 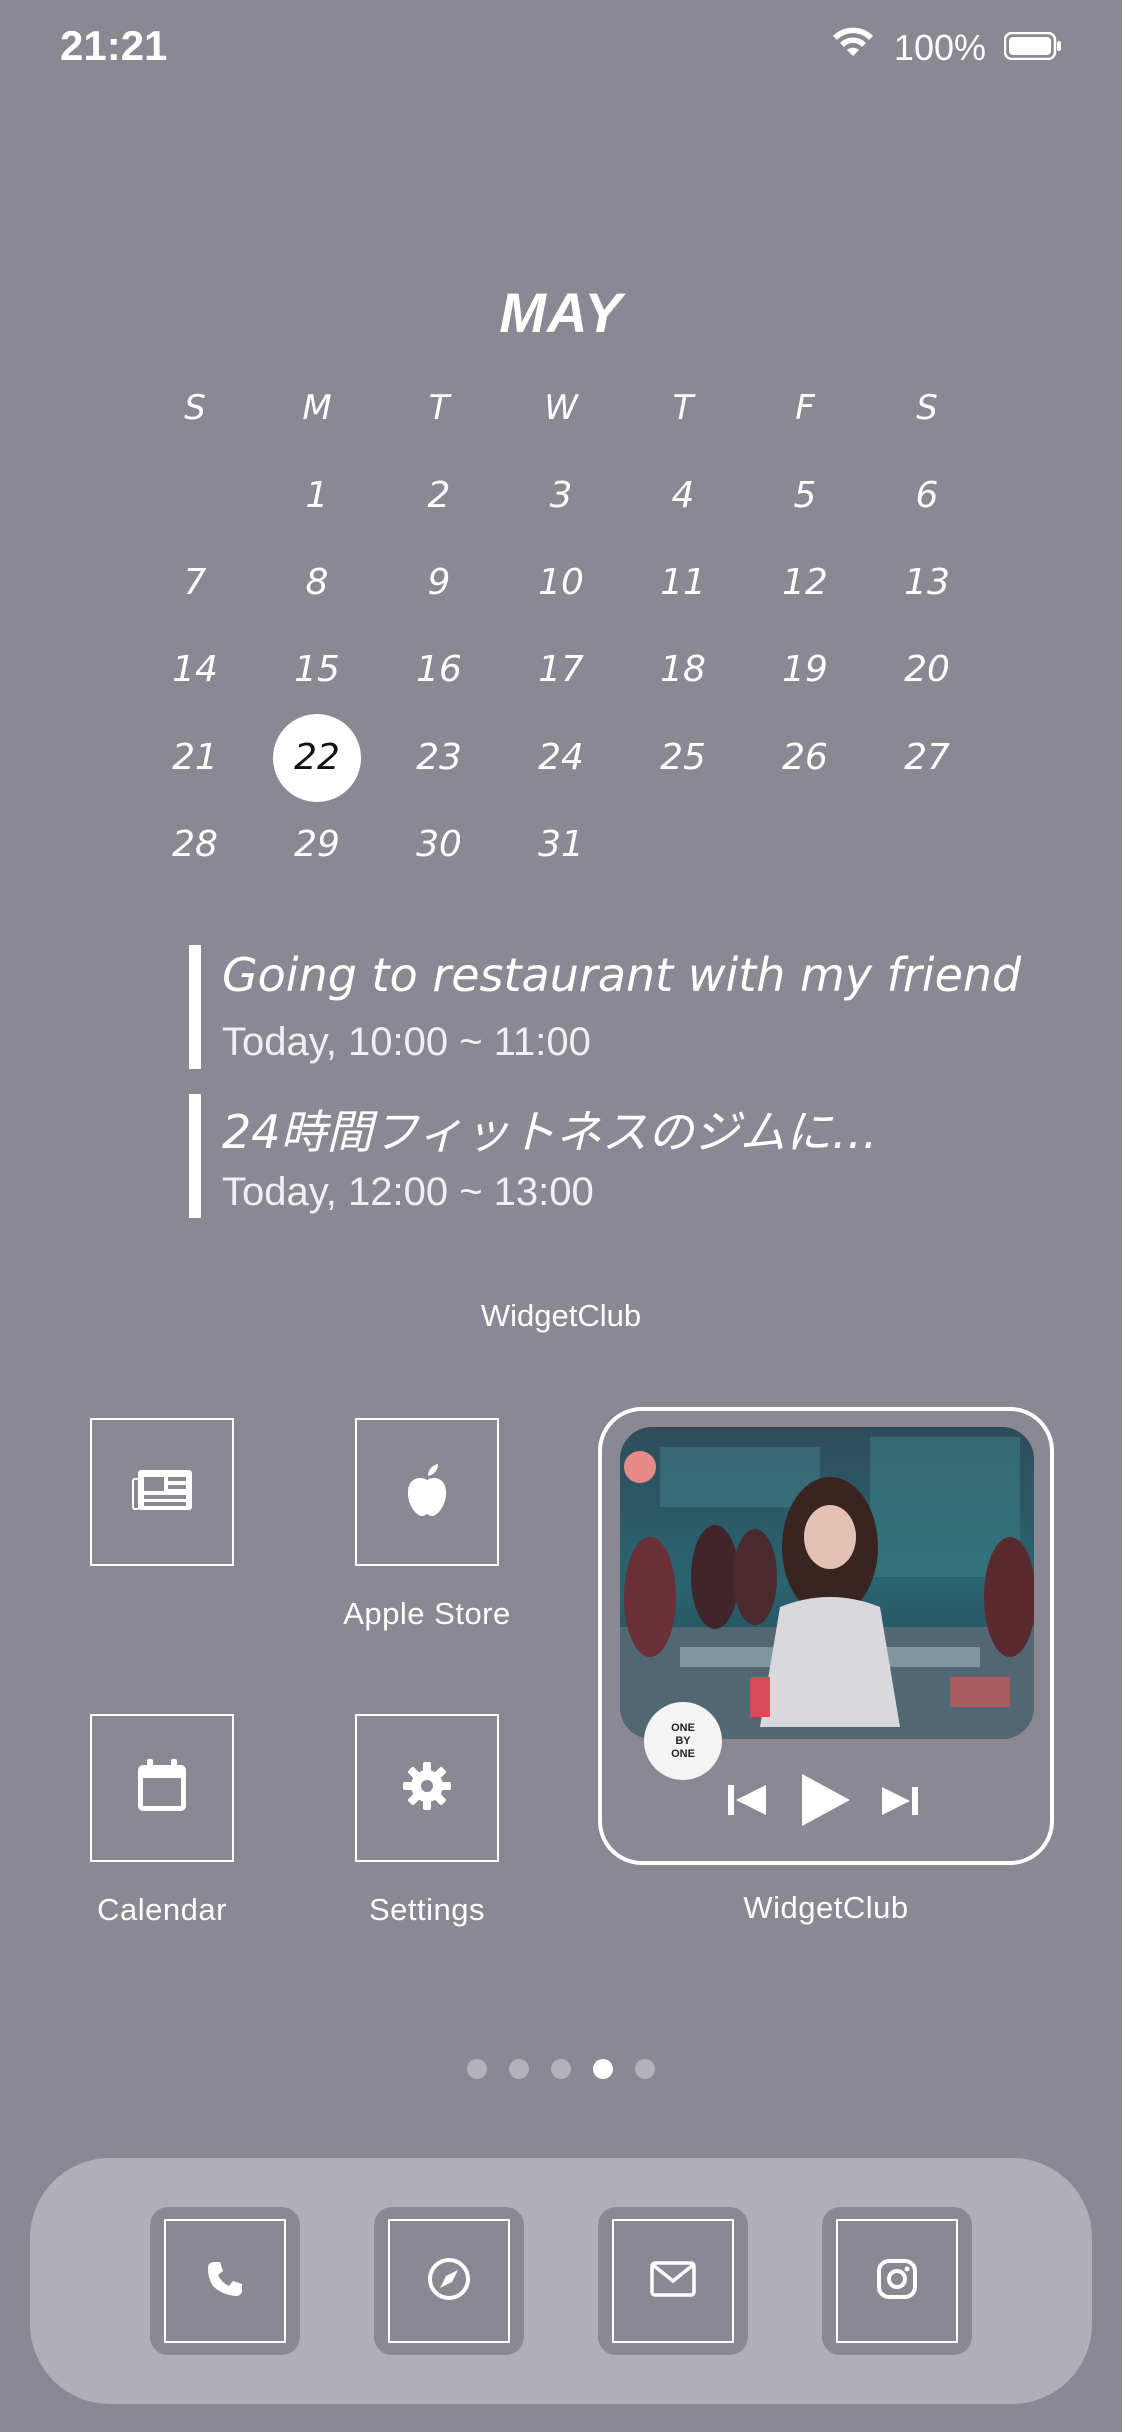 What do you see at coordinates (317, 583) in the screenshot?
I see `calendar-day: 8` at bounding box center [317, 583].